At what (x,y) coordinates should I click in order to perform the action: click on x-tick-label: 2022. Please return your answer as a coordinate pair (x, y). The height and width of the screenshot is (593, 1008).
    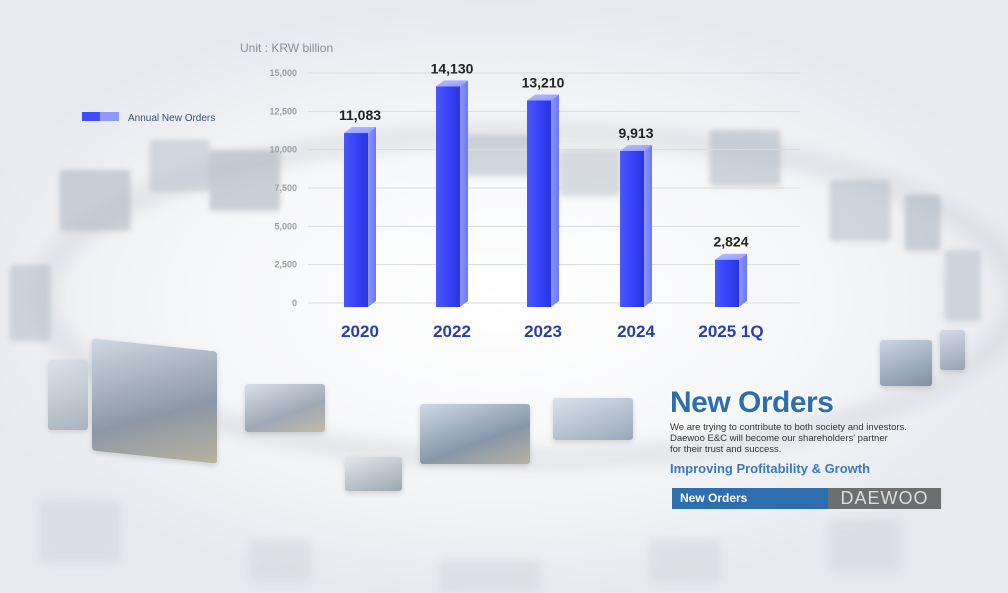
    Looking at the image, I should click on (452, 331).